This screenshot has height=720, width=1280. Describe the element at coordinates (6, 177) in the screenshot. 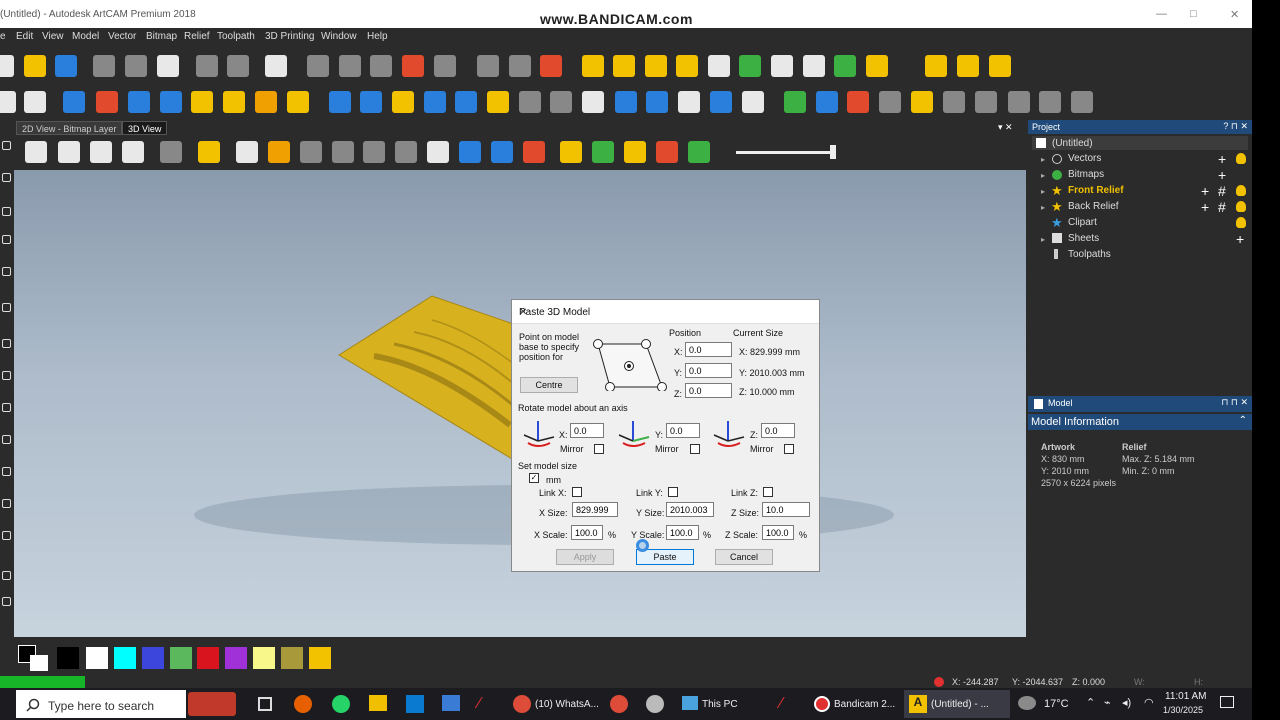

I see `vector-tool-icon` at that location.